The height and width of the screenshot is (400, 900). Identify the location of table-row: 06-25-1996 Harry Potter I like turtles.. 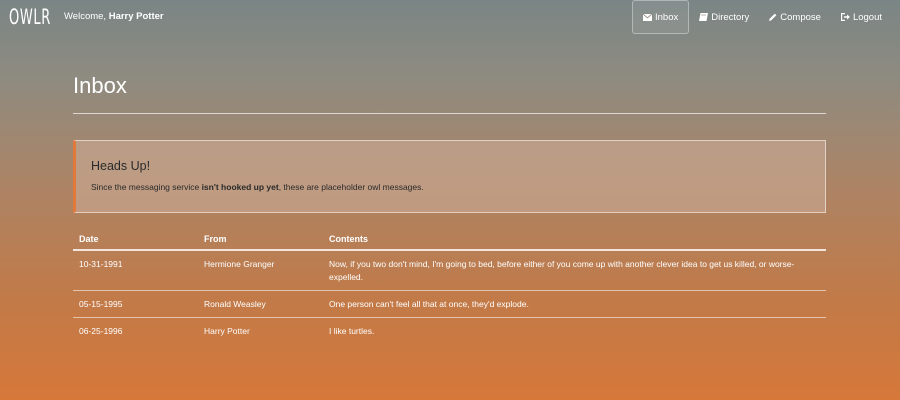
(449, 331).